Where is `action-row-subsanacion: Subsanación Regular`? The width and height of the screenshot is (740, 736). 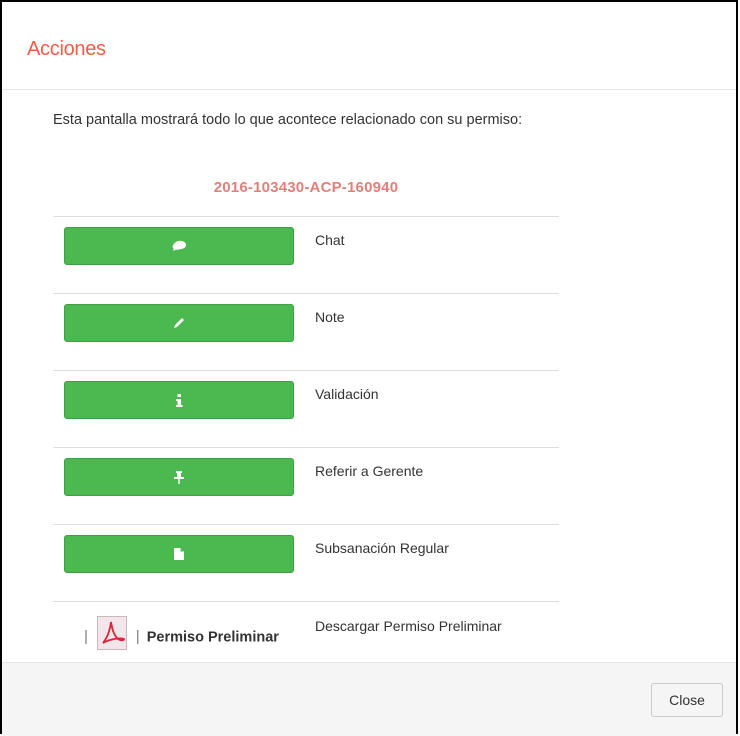 action-row-subsanacion: Subsanación Regular is located at coordinates (306, 563).